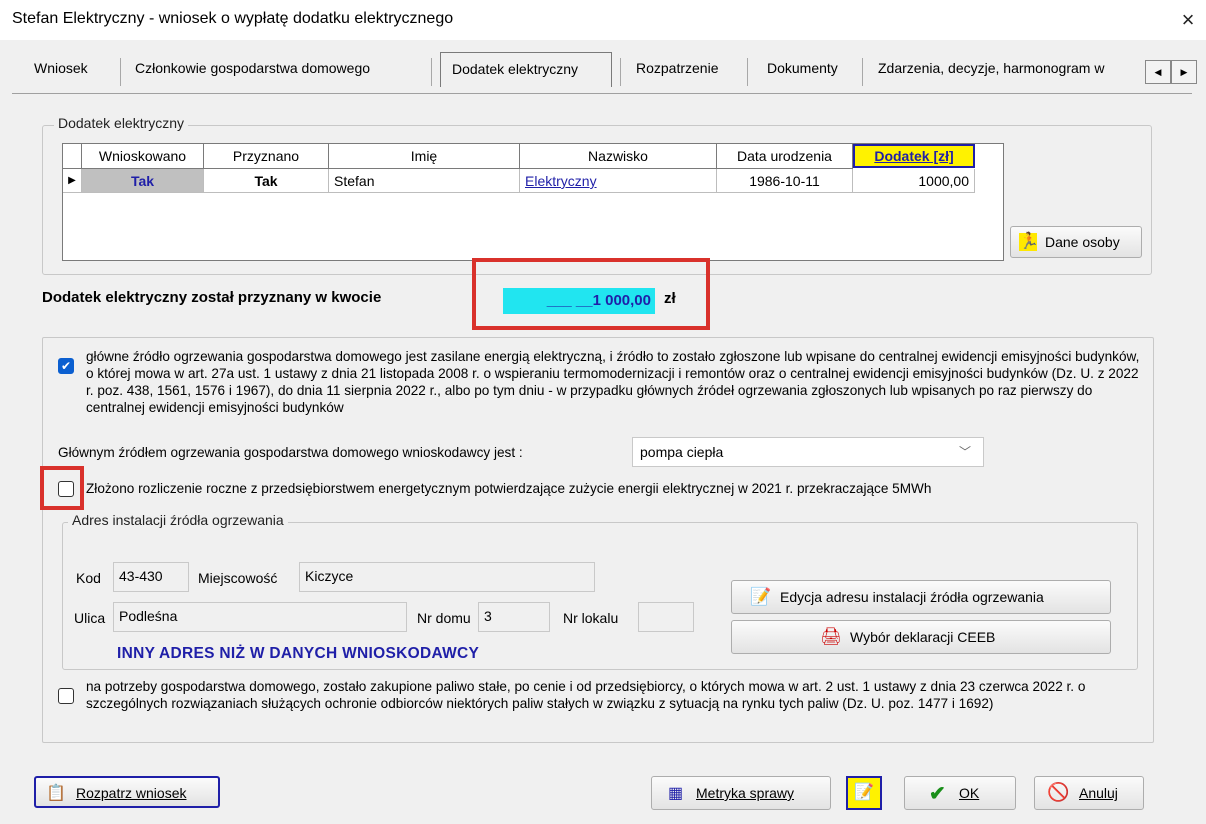 The image size is (1206, 824). What do you see at coordinates (1058, 792) in the screenshot?
I see `cancel-icon: 🚫` at bounding box center [1058, 792].